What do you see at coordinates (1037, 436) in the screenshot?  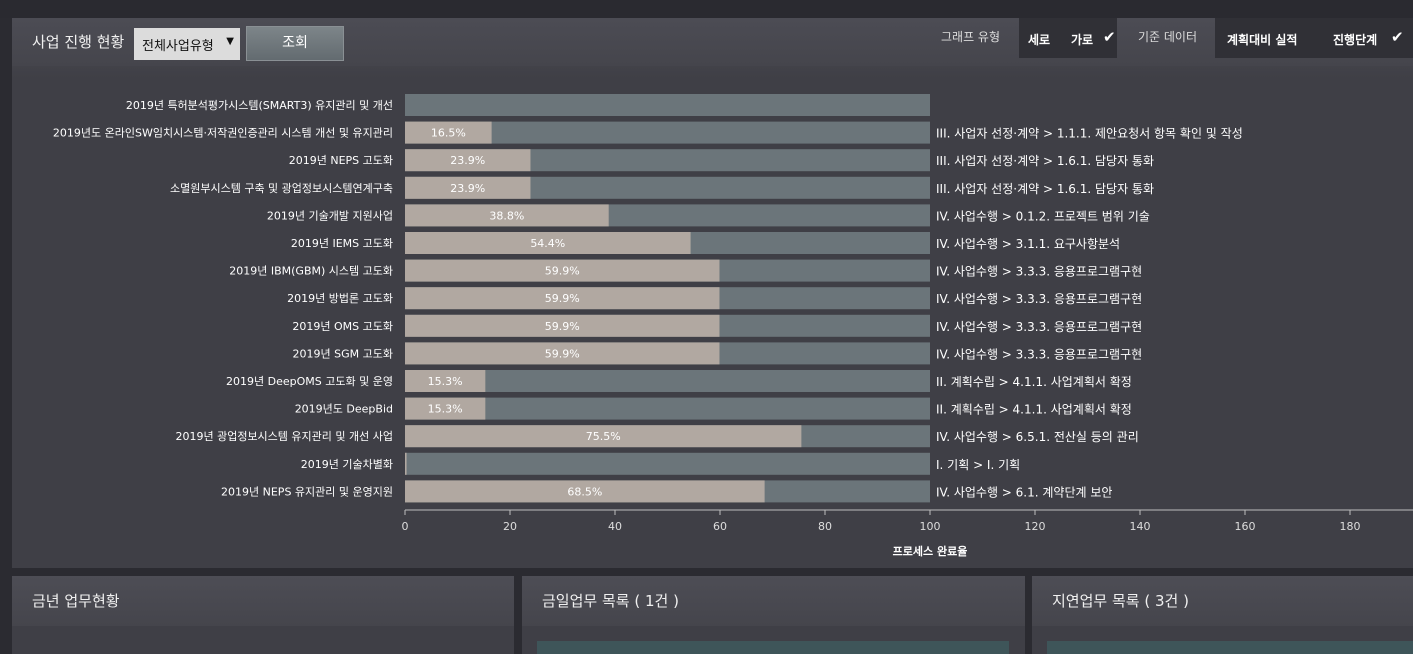 I see `stage-label: IV. 사업수행 > 6.5.1. 전산실 등의 관리` at bounding box center [1037, 436].